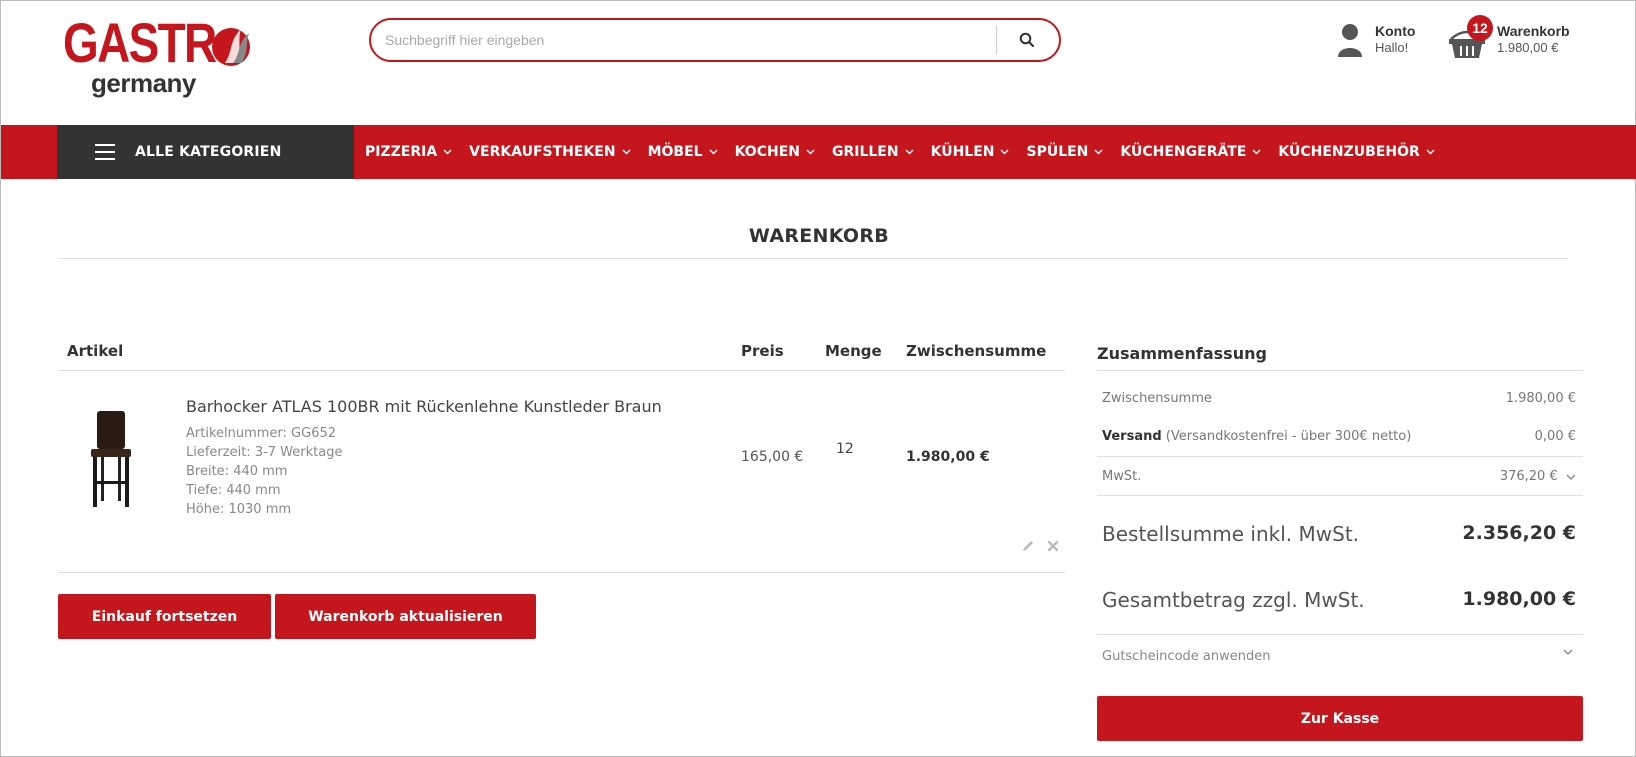 The width and height of the screenshot is (1636, 757). Describe the element at coordinates (1392, 47) in the screenshot. I see `account-greeting: Hallo!` at that location.